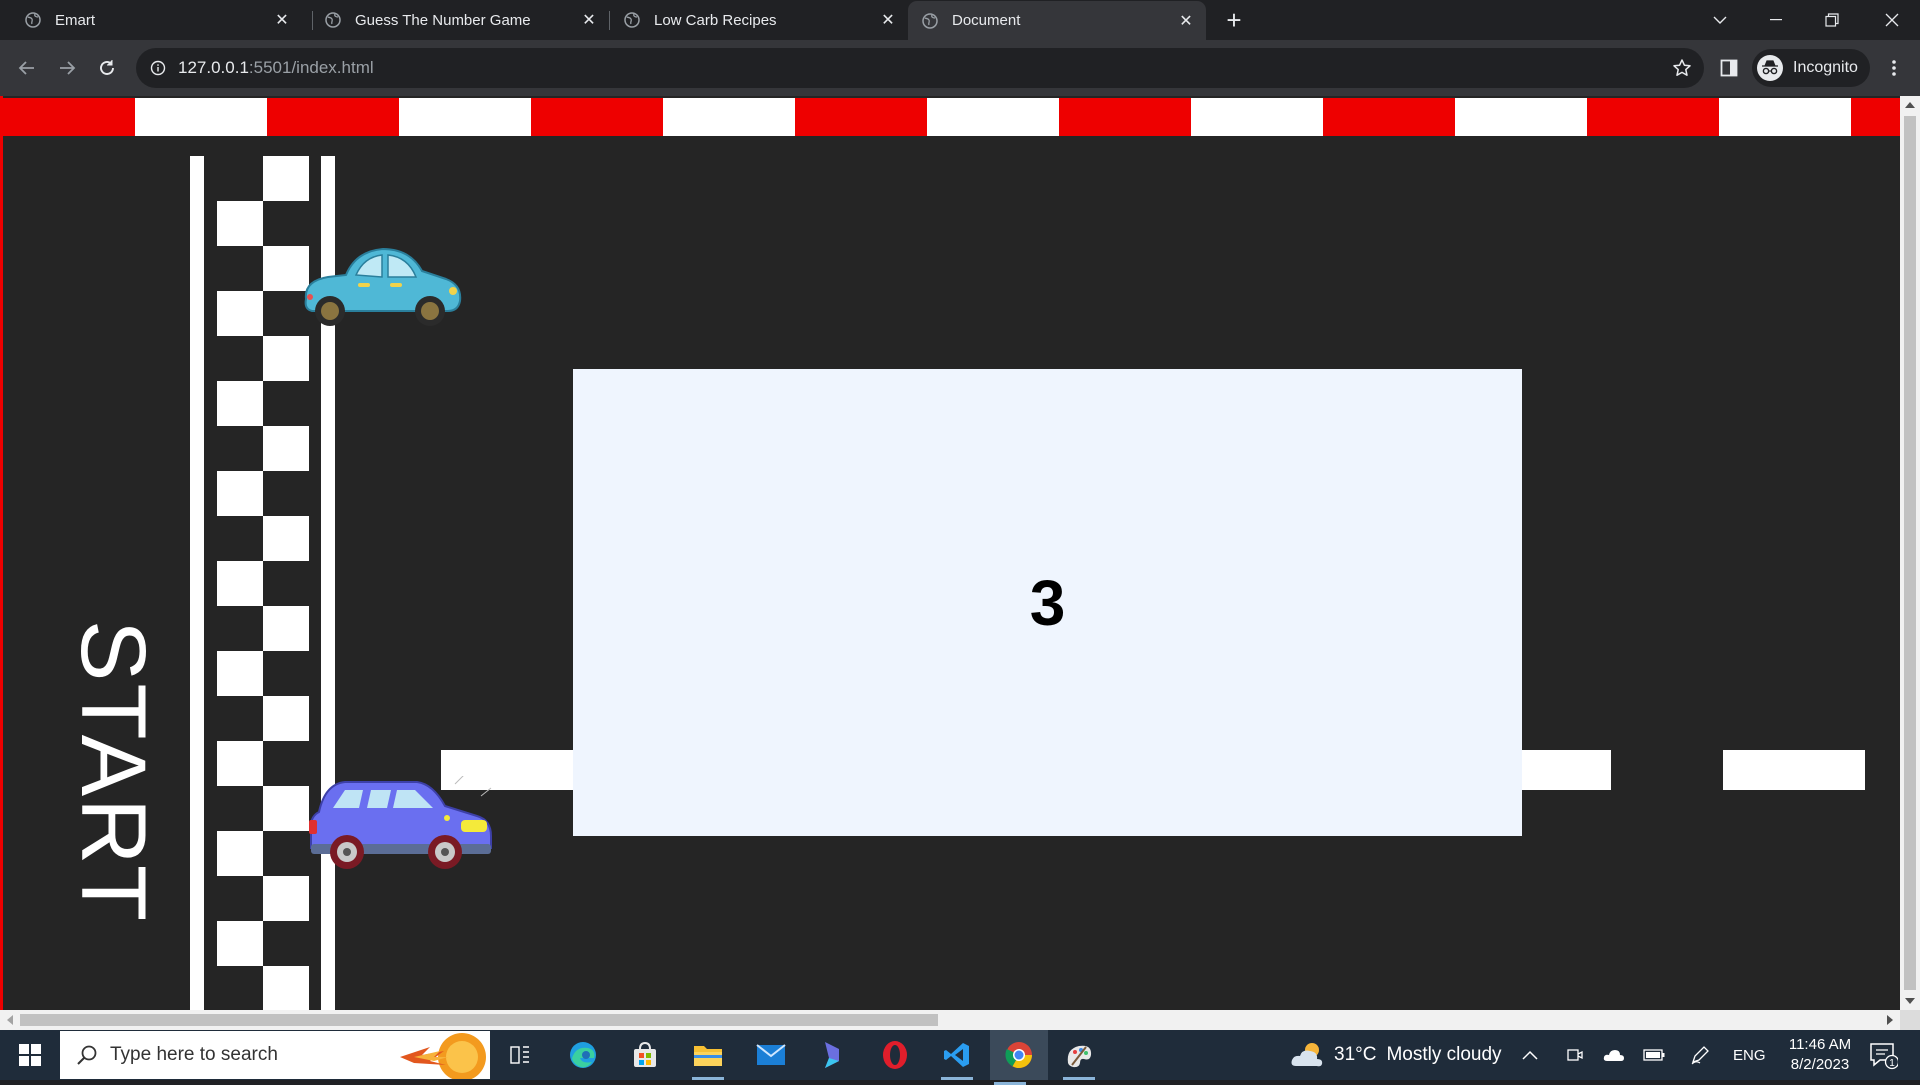  What do you see at coordinates (107, 68) in the screenshot?
I see `reload-button` at bounding box center [107, 68].